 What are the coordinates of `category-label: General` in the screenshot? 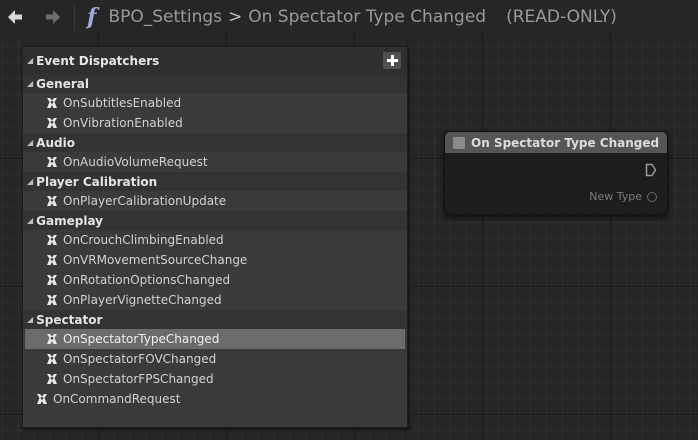 It's located at (62, 83).